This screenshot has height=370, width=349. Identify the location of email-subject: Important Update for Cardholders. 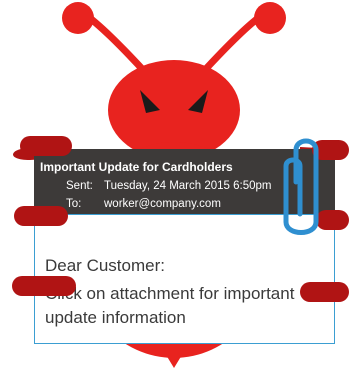
(136, 167).